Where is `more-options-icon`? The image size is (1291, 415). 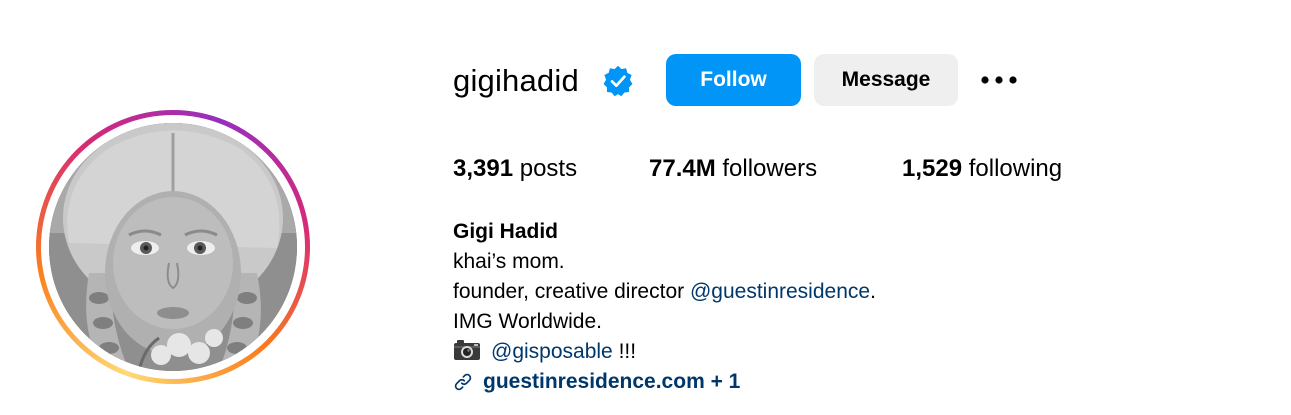 more-options-icon is located at coordinates (999, 80).